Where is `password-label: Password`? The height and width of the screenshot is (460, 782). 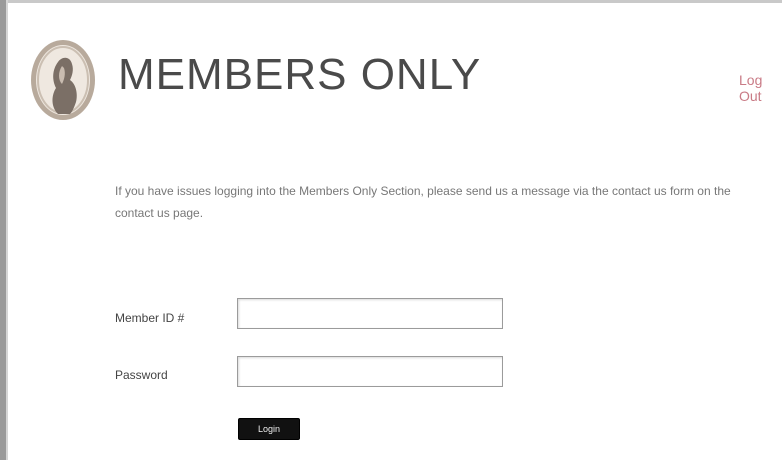
password-label: Password is located at coordinates (141, 375).